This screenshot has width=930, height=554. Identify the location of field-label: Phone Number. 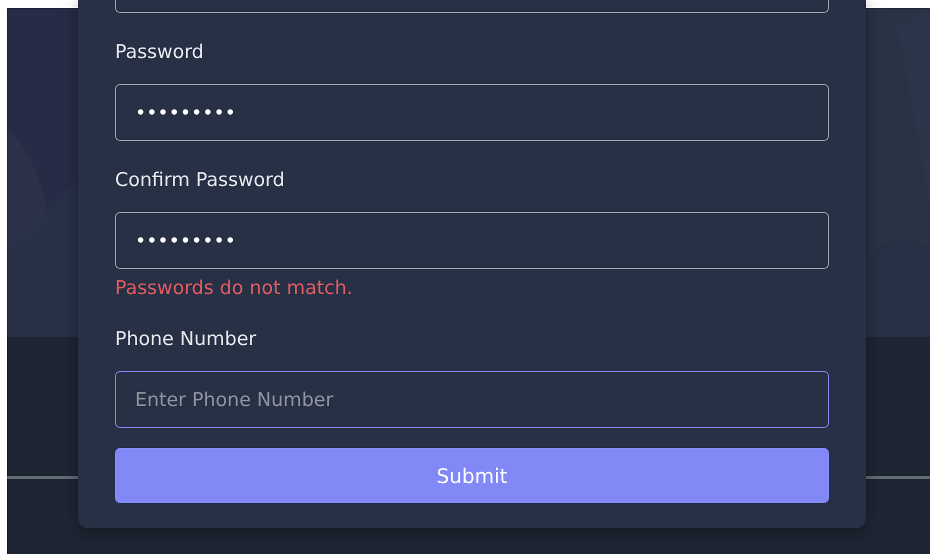
(186, 339).